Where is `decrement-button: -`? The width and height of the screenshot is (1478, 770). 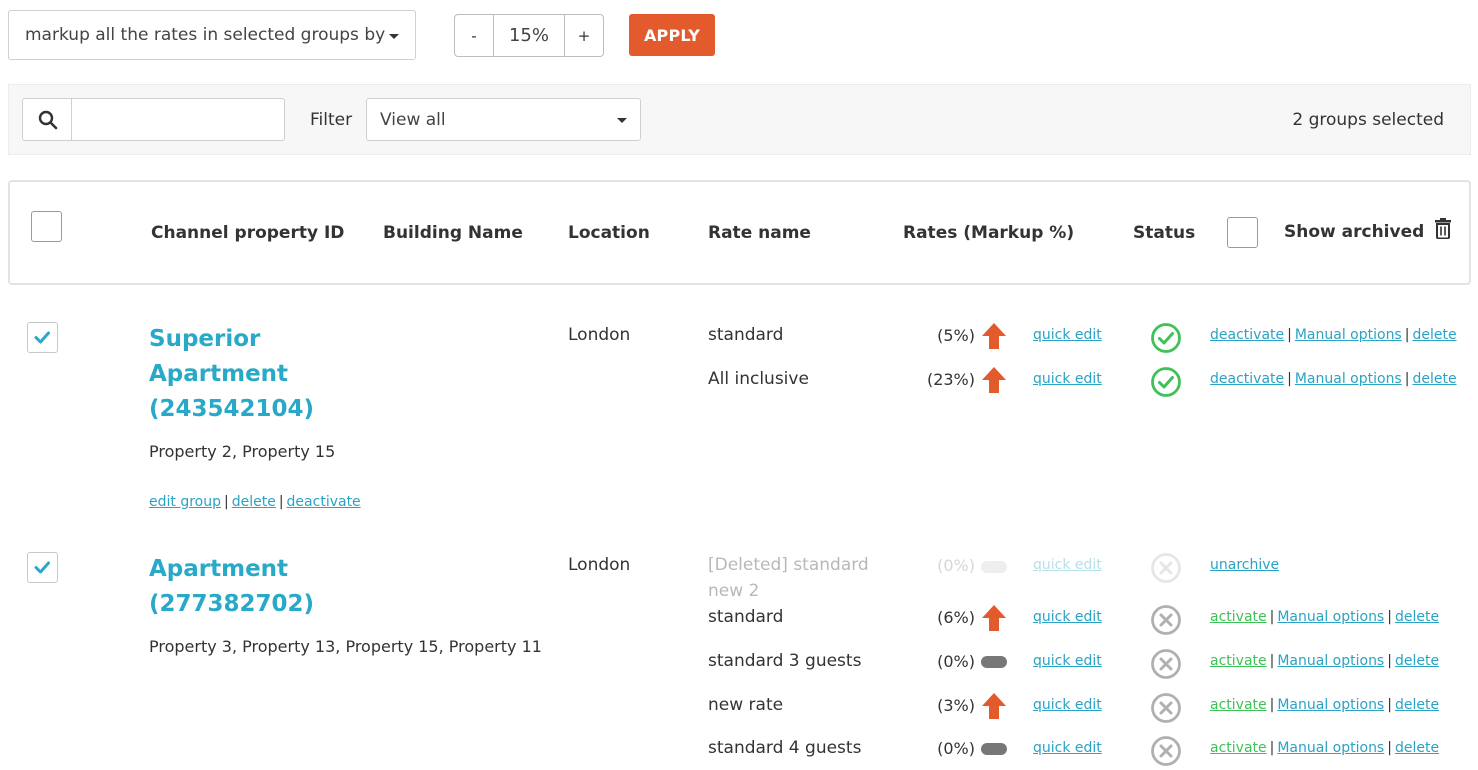 decrement-button: - is located at coordinates (474, 35).